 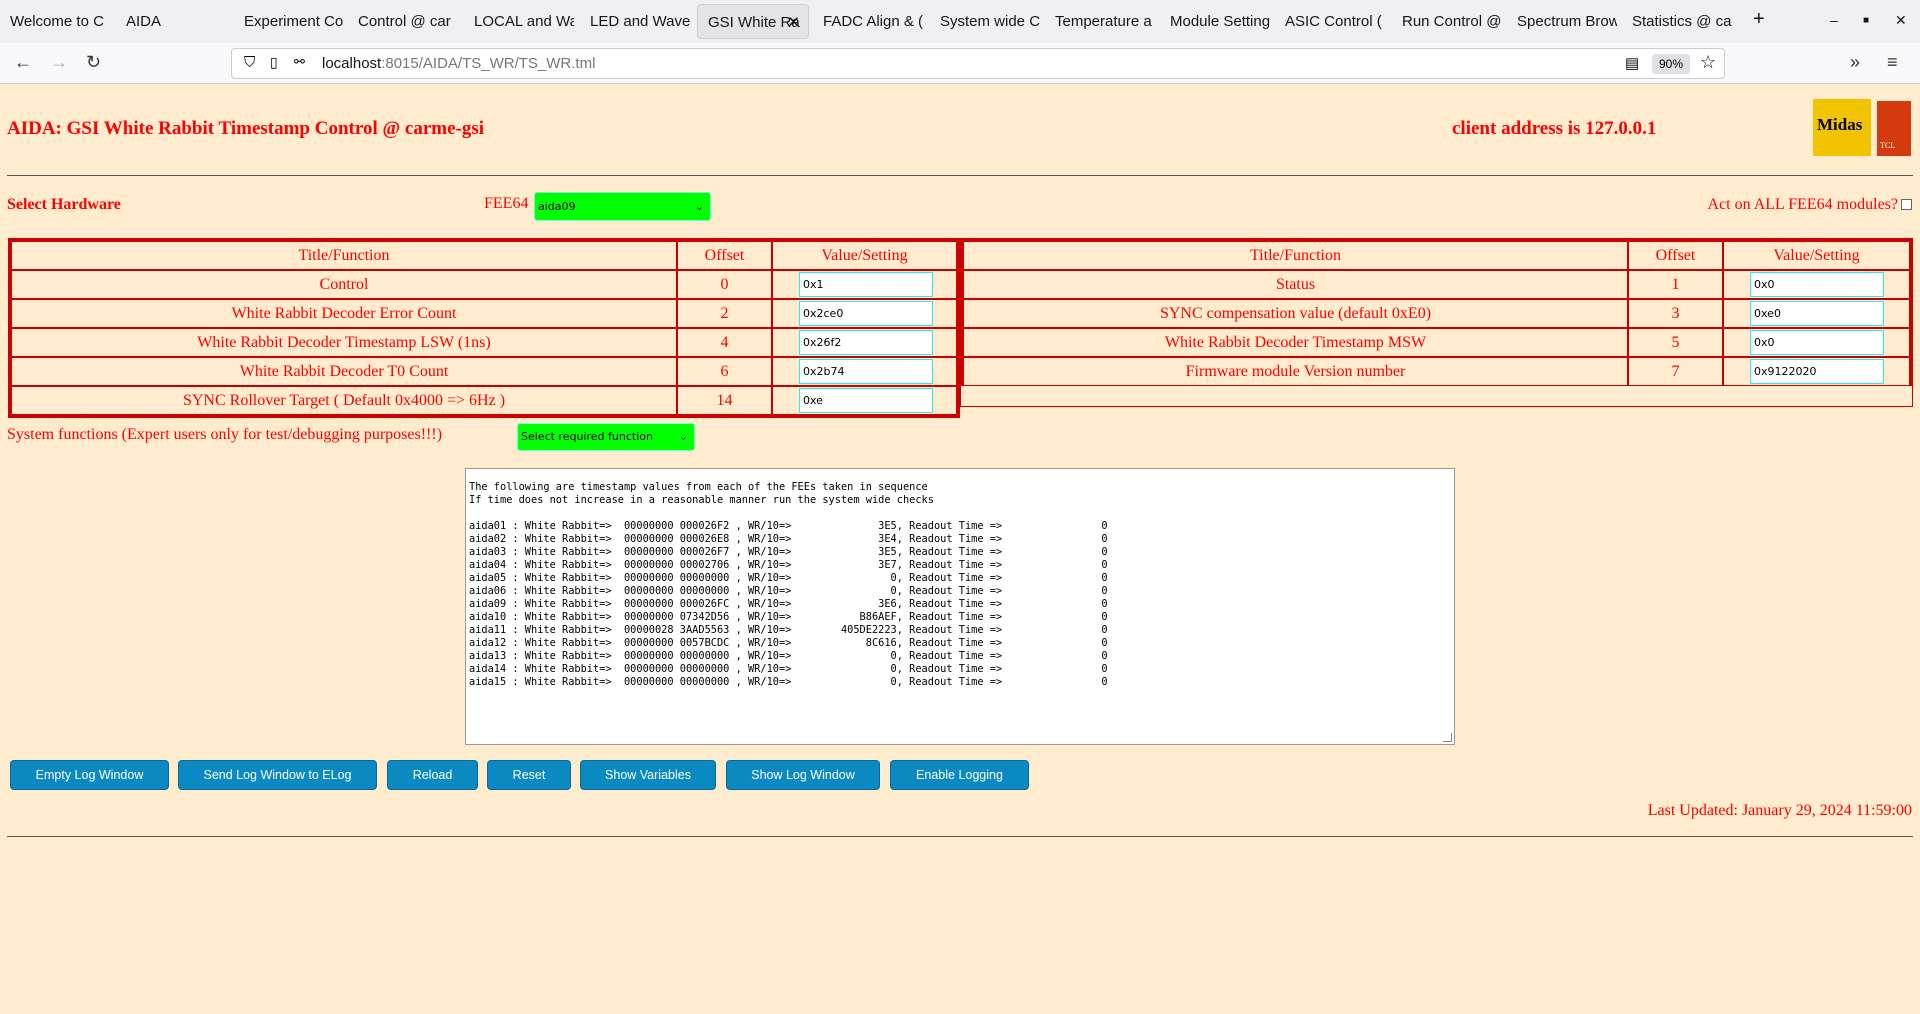 What do you see at coordinates (1906, 204) in the screenshot?
I see `act-all-checkbox` at bounding box center [1906, 204].